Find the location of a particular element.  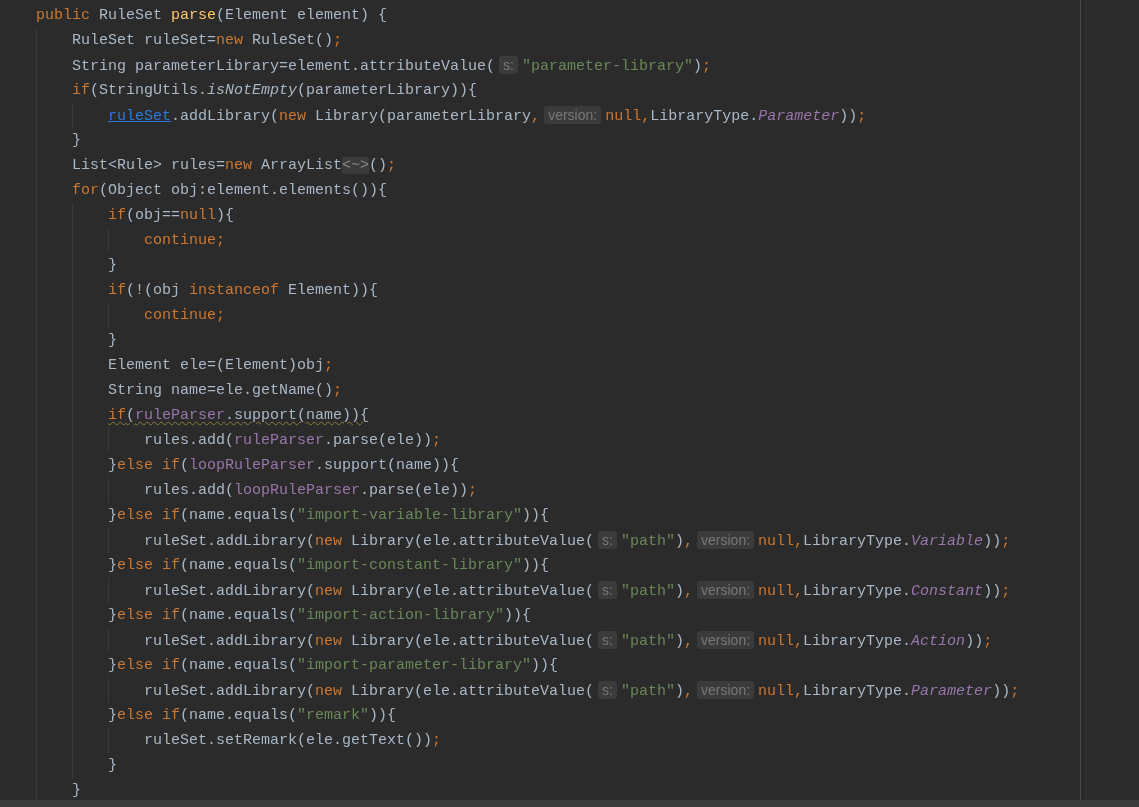

code-line: Element ele=(Element)obj; is located at coordinates (221, 366).